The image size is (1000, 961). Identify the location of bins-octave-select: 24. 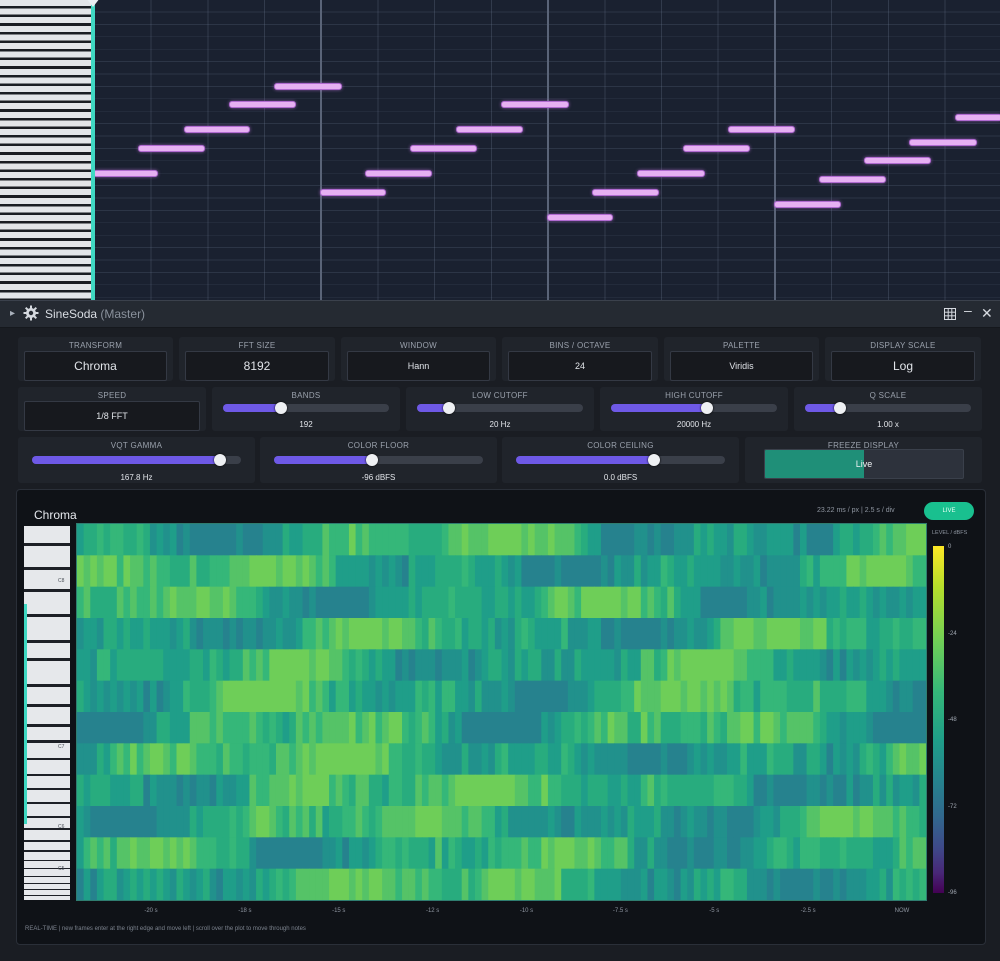
(580, 366).